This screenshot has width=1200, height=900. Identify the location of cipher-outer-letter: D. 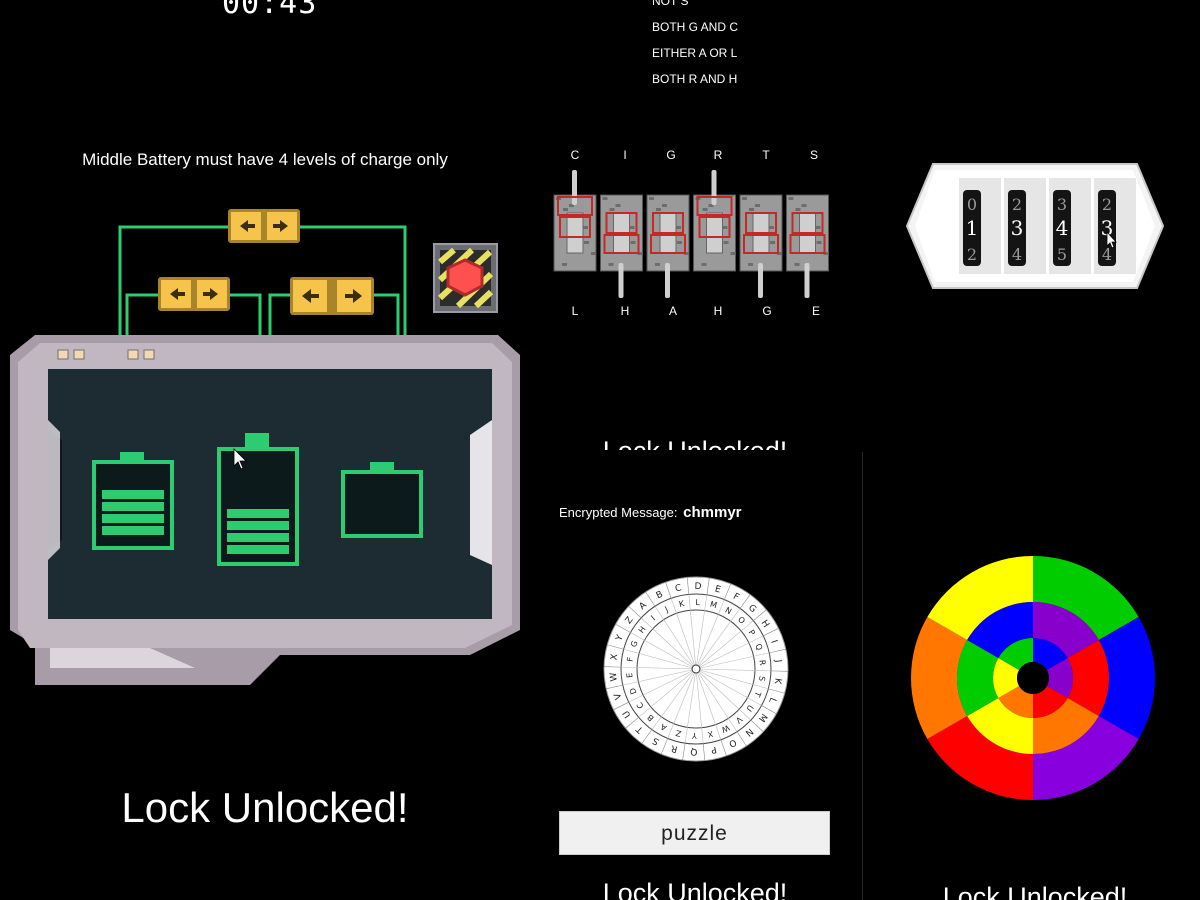
(697, 587).